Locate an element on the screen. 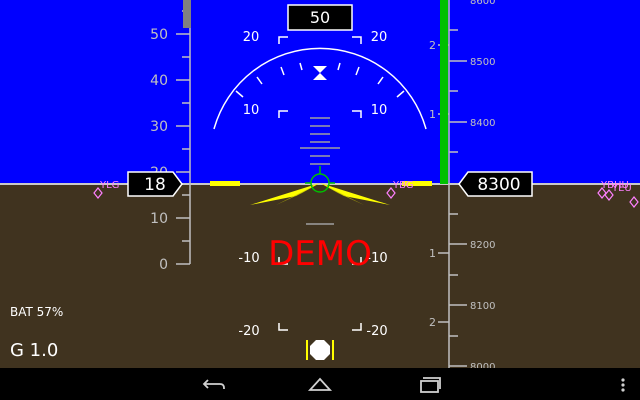 The width and height of the screenshot is (640, 400). navigation-bar is located at coordinates (320, 384).